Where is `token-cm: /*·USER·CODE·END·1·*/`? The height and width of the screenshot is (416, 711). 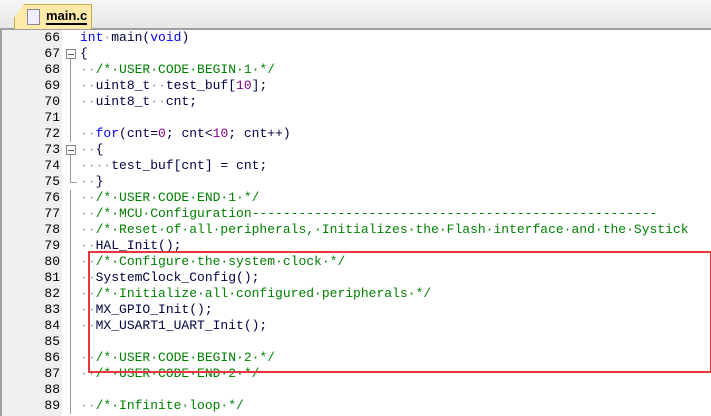 token-cm: /*·USER·CODE·END·1·*/ is located at coordinates (177, 197).